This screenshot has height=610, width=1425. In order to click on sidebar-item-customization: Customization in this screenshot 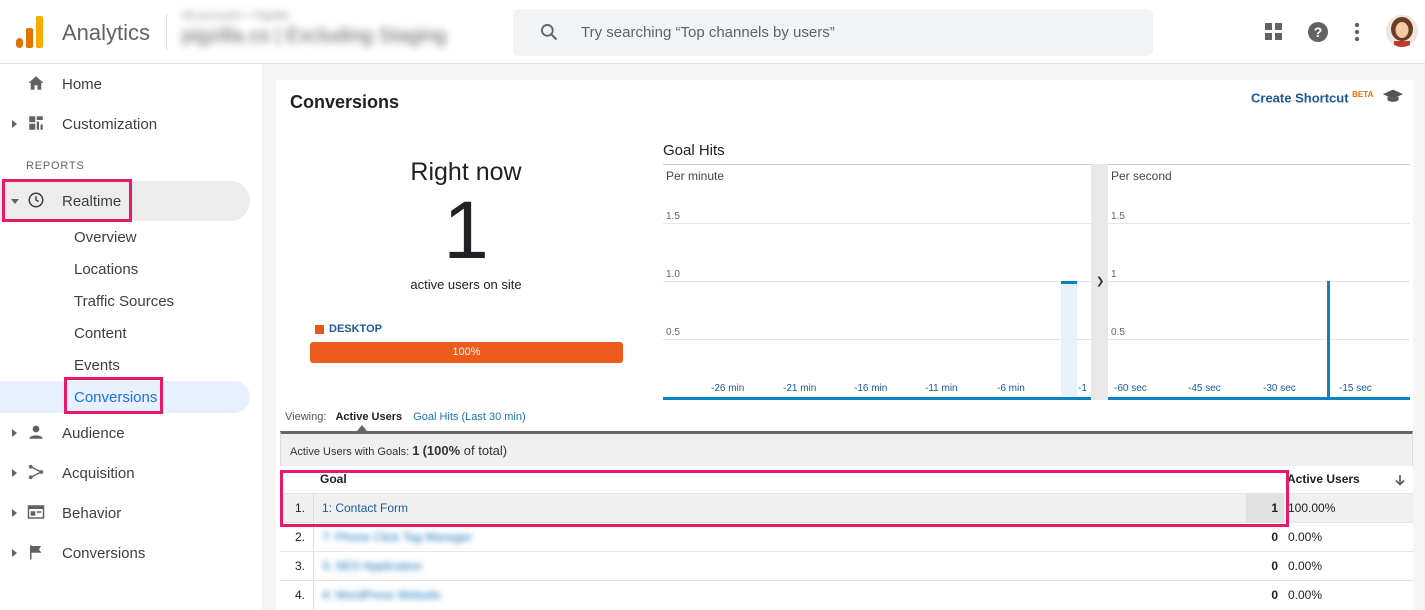, I will do `click(131, 124)`.